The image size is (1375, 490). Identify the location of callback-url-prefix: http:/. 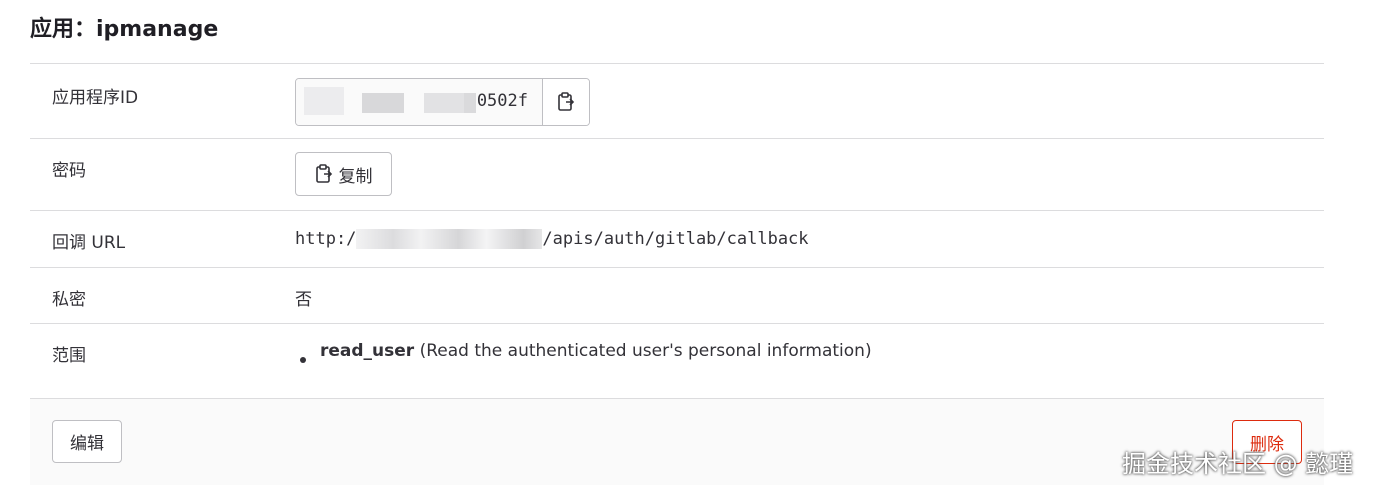
(326, 239).